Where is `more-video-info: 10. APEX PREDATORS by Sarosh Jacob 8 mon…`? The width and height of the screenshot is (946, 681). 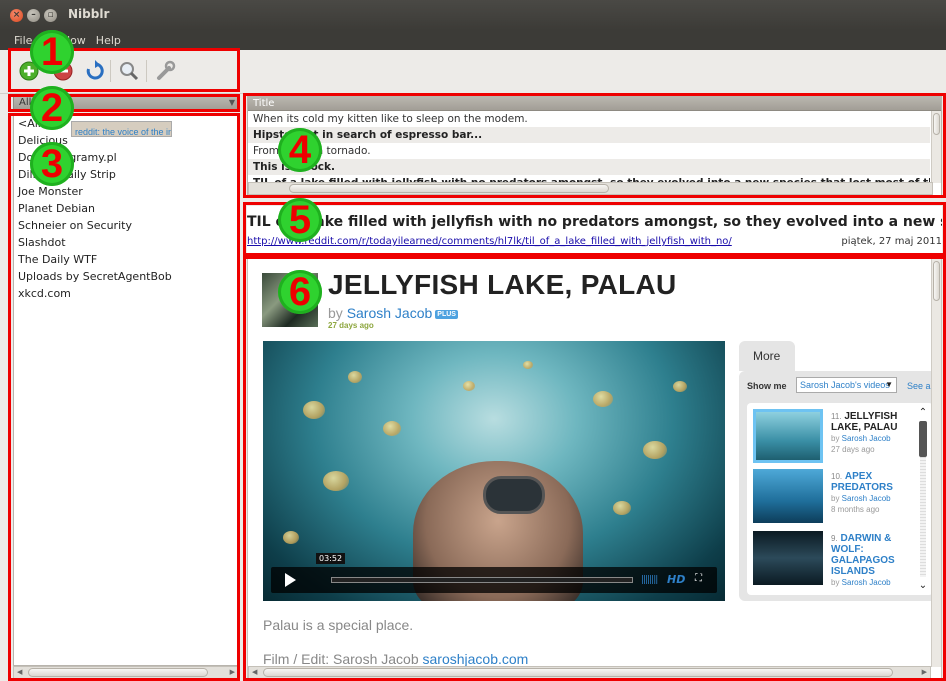 more-video-info: 10. APEX PREDATORS by Sarosh Jacob 8 mon… is located at coordinates (871, 493).